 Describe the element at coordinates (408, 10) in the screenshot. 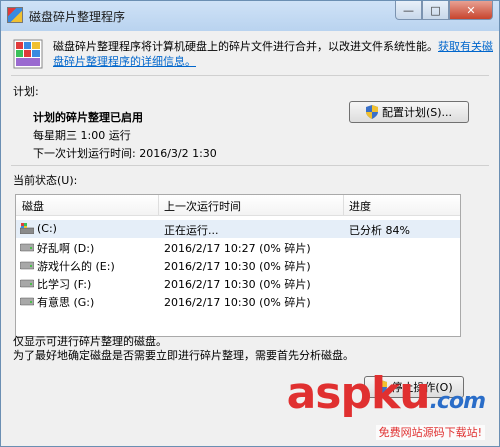

I see `minimize-button: —` at that location.